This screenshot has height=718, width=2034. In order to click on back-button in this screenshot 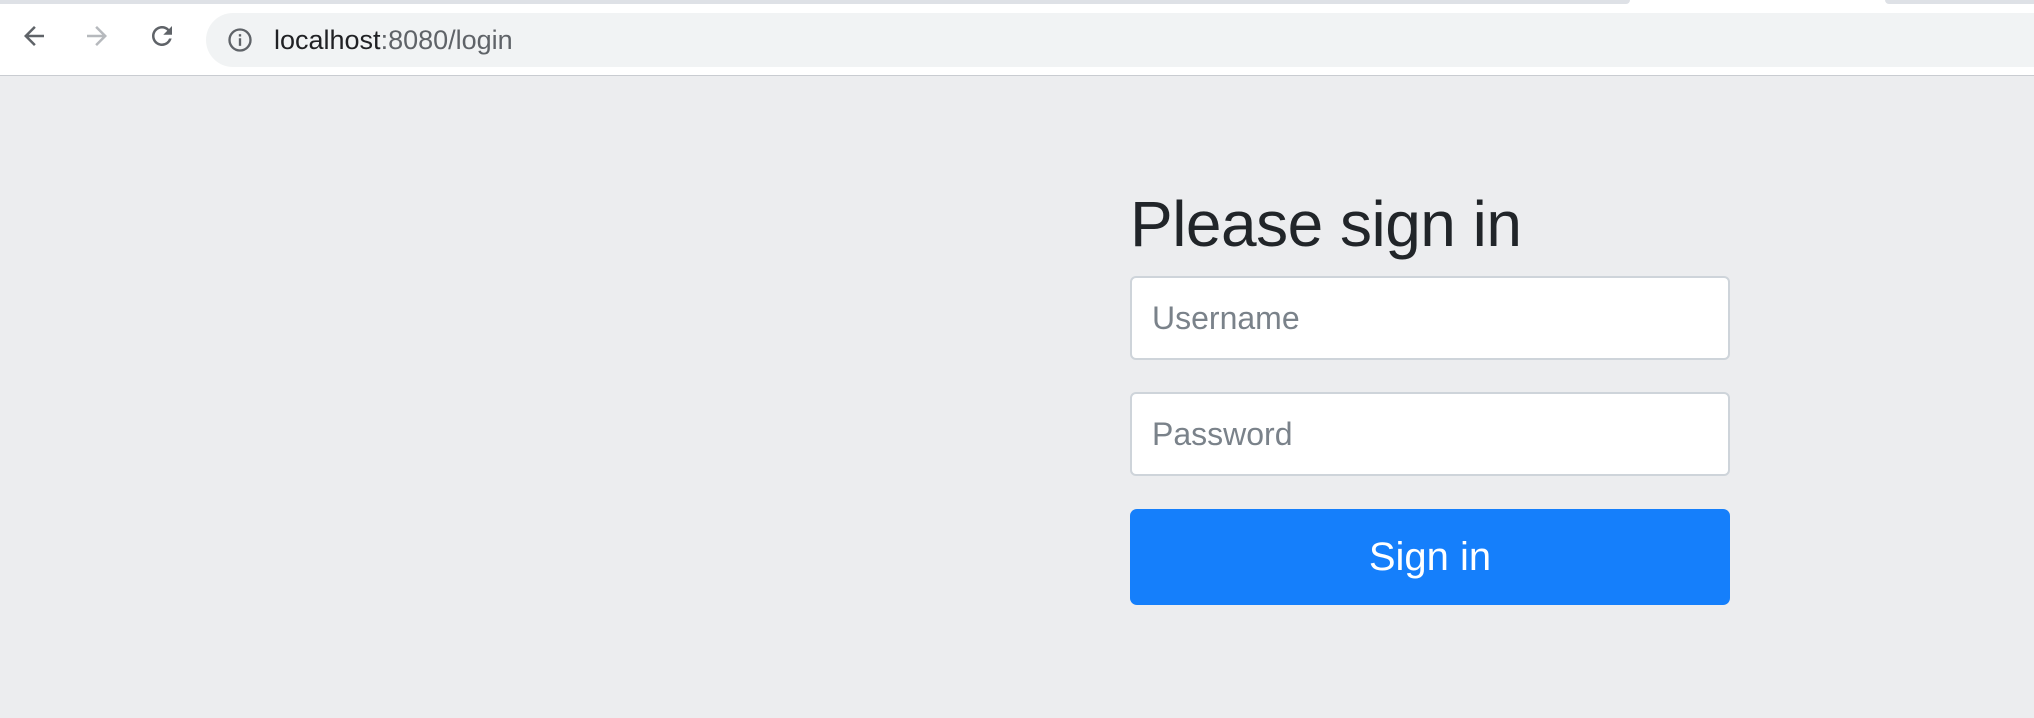, I will do `click(34, 36)`.